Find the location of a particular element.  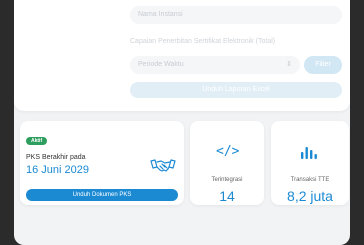

pks-expiry-label: PKS Berakhir pada is located at coordinates (56, 157).